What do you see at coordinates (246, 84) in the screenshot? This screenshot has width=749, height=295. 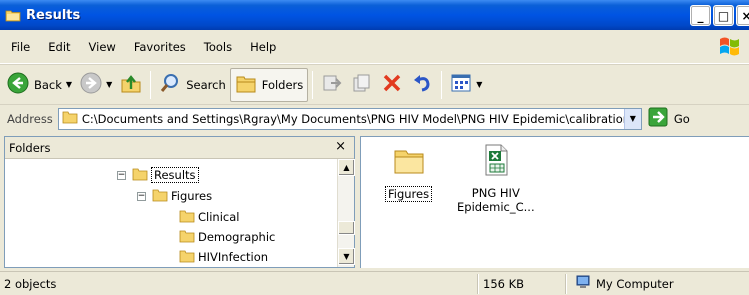 I see `folders-icon` at bounding box center [246, 84].